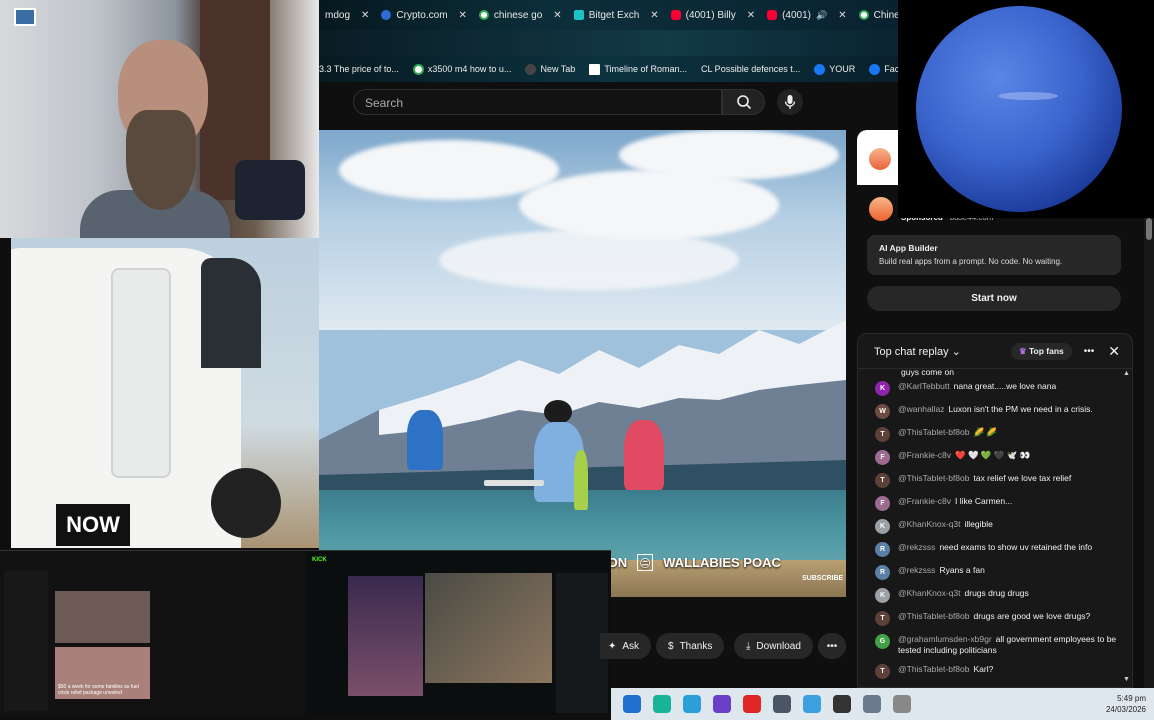 The image size is (1154, 720). Describe the element at coordinates (743, 102) in the screenshot. I see `search-button` at that location.